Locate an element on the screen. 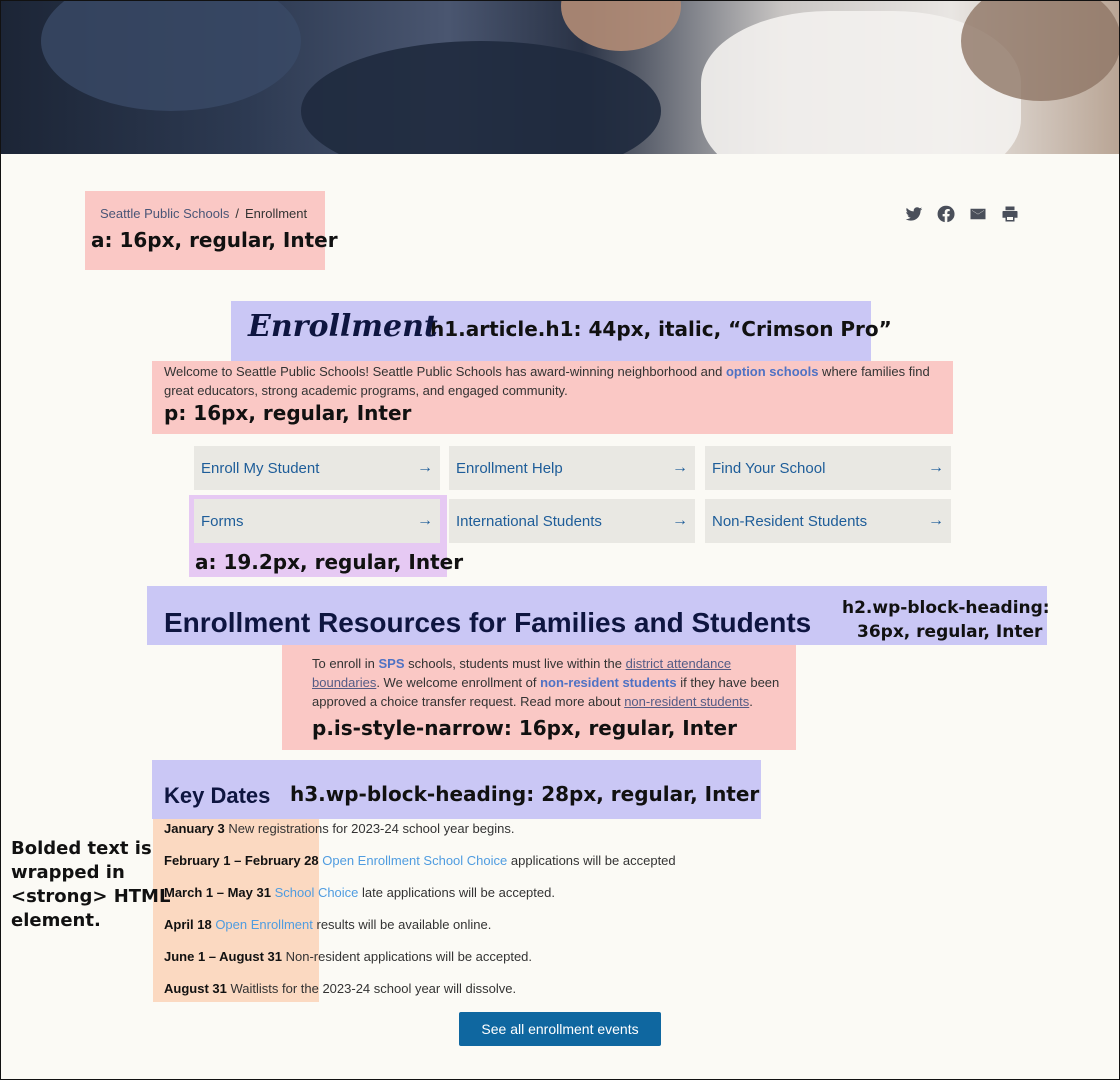 The height and width of the screenshot is (1080, 1120). date-label: August 31 is located at coordinates (195, 988).